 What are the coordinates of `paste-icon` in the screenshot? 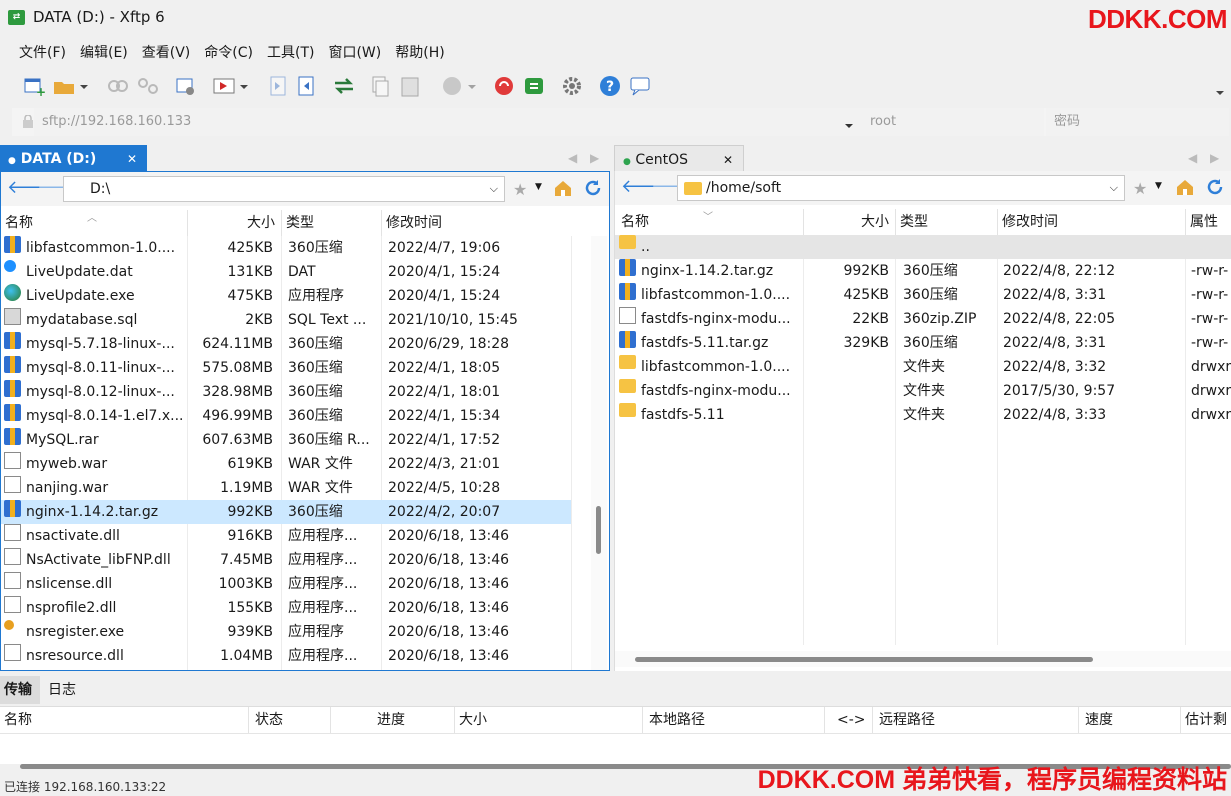 It's located at (410, 86).